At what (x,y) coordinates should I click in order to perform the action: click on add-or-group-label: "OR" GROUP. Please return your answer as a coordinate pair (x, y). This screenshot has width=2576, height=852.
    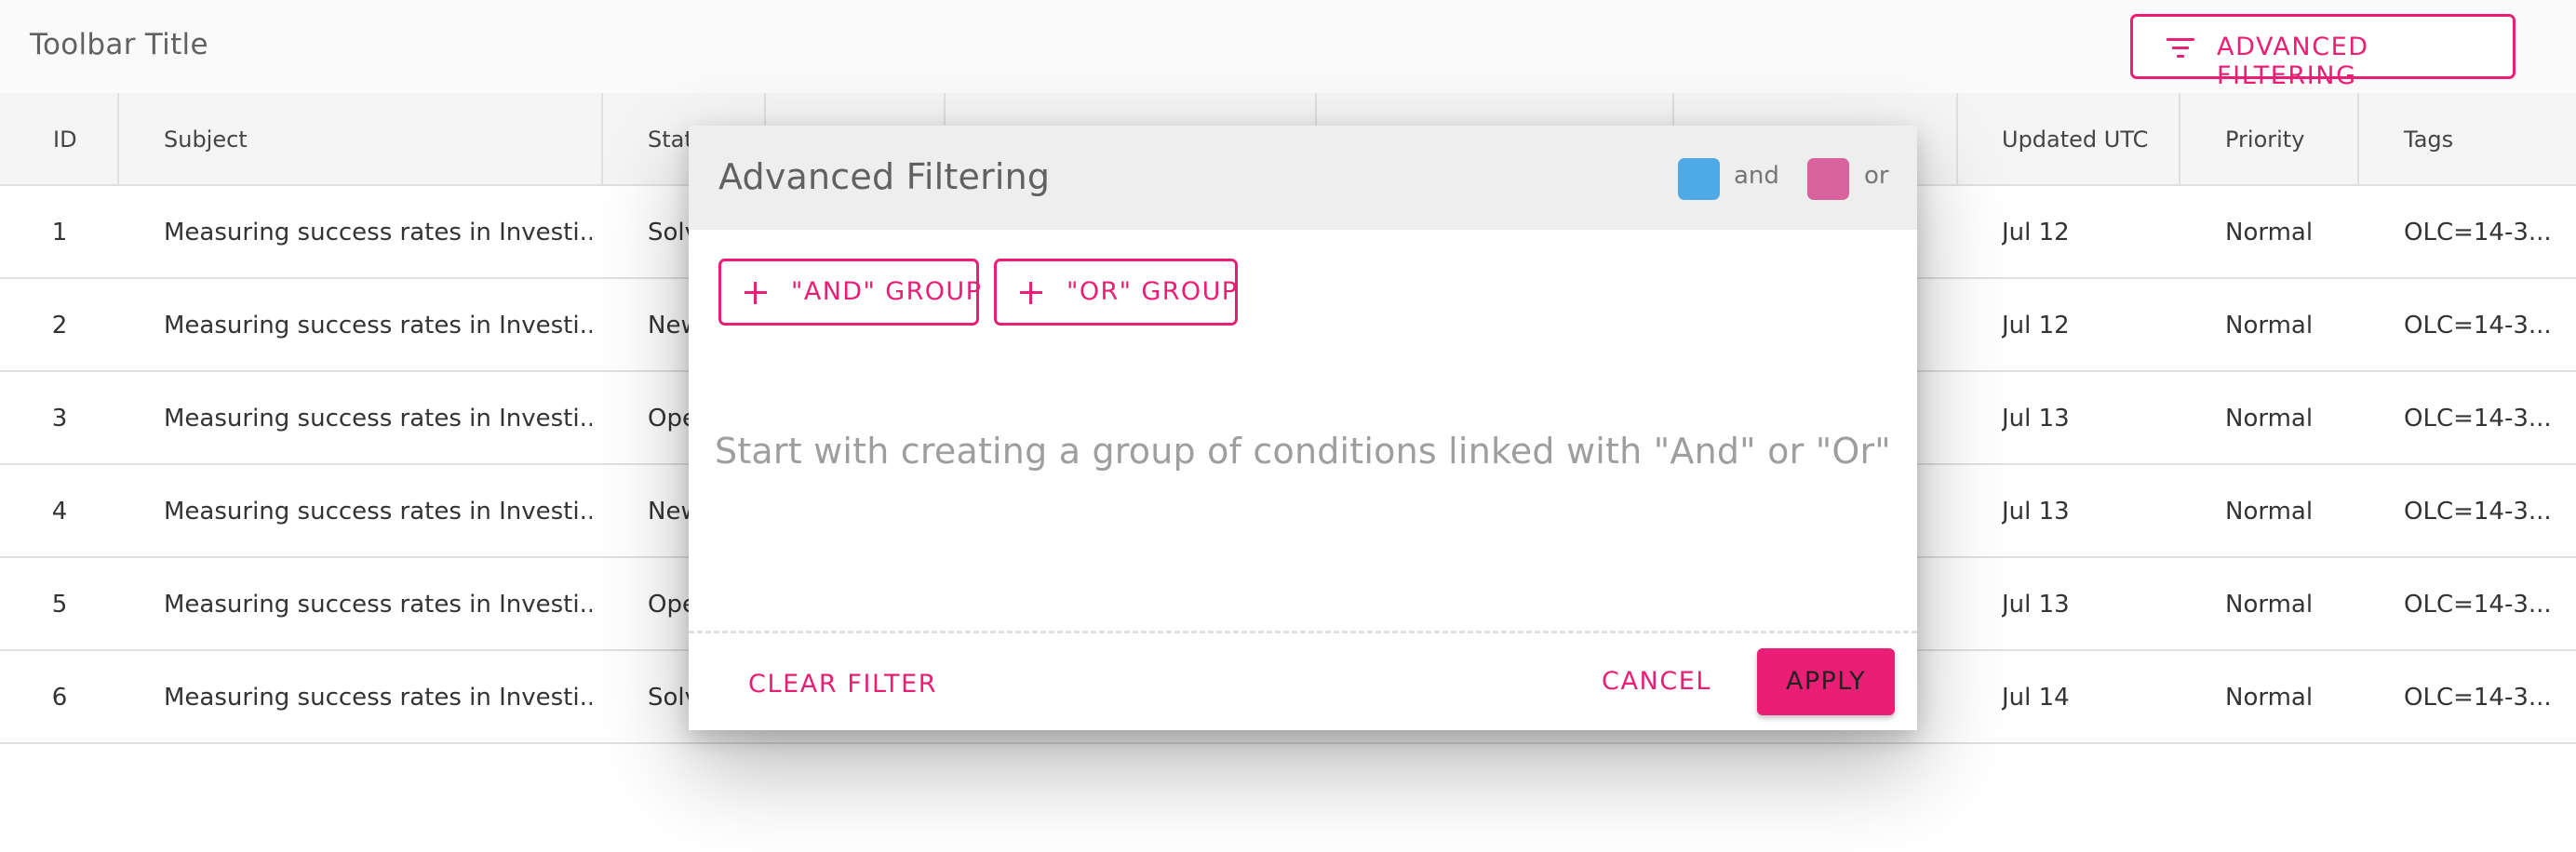
    Looking at the image, I should click on (1153, 291).